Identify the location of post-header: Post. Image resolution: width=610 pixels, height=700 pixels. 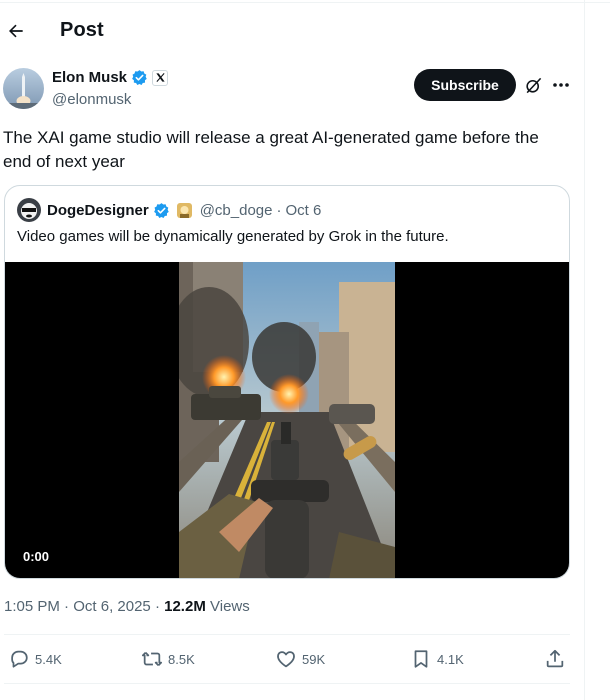
(292, 31).